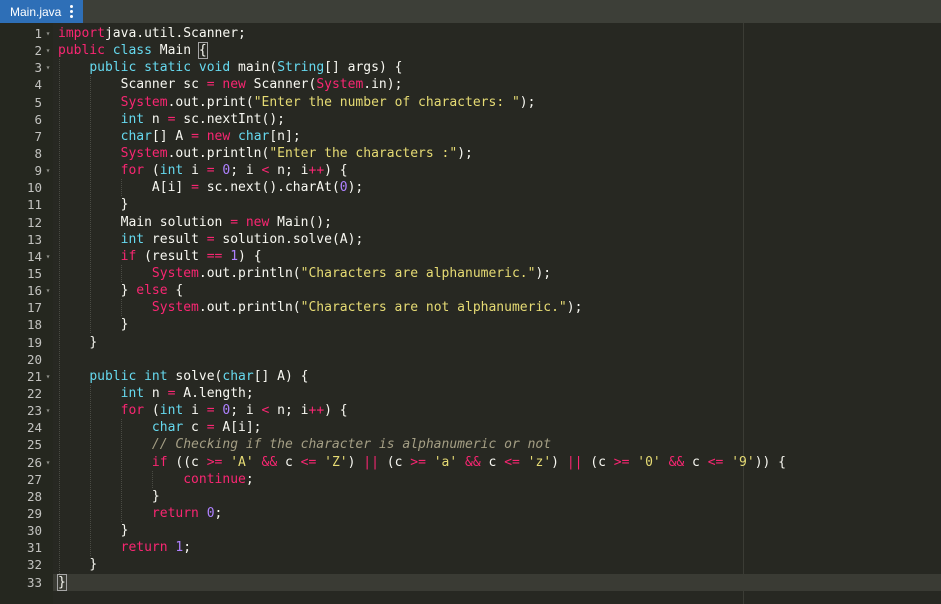  What do you see at coordinates (371, 462) in the screenshot?
I see `code-token: ||` at bounding box center [371, 462].